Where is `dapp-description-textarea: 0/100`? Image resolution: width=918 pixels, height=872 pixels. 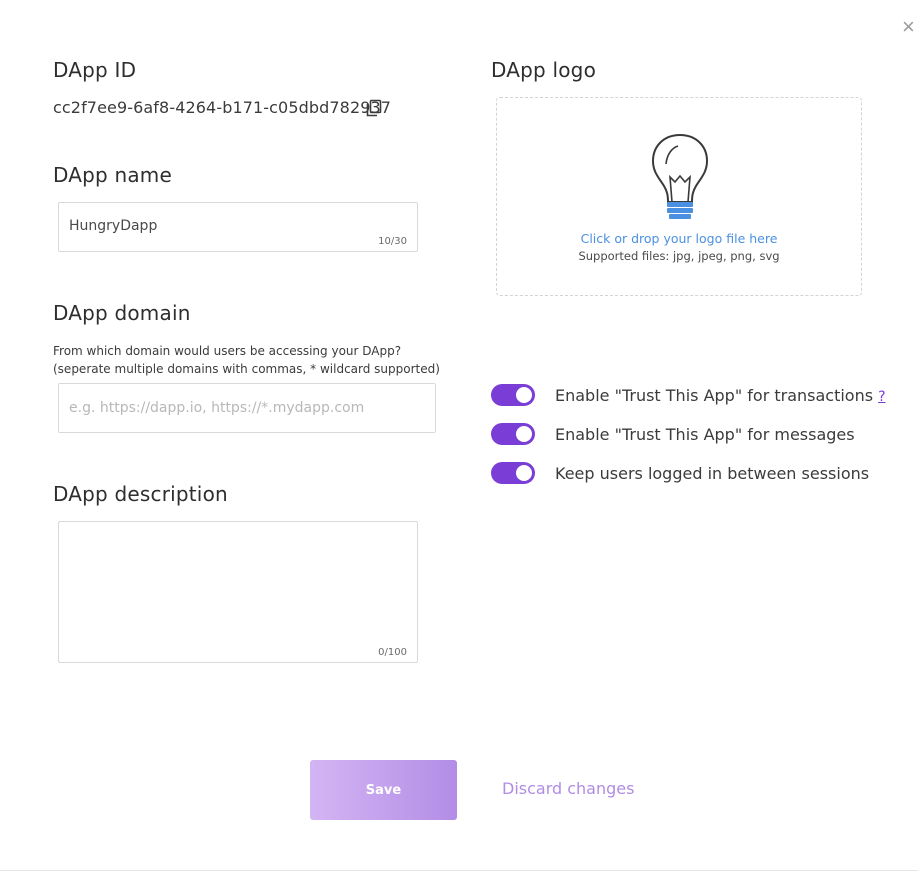
dapp-description-textarea: 0/100 is located at coordinates (238, 592).